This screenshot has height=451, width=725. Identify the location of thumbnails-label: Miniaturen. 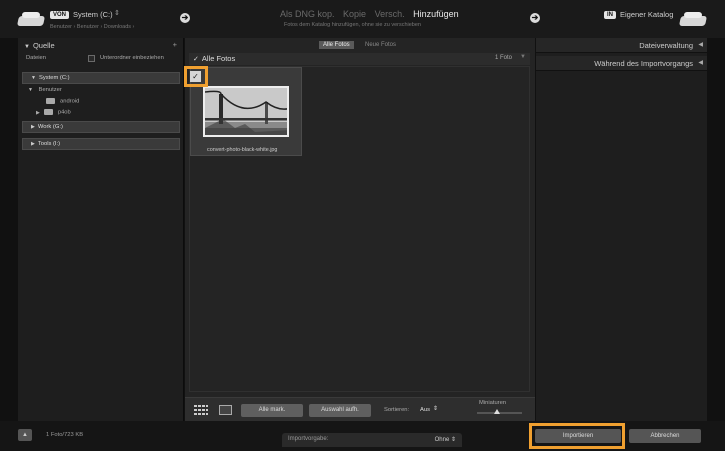
(493, 403).